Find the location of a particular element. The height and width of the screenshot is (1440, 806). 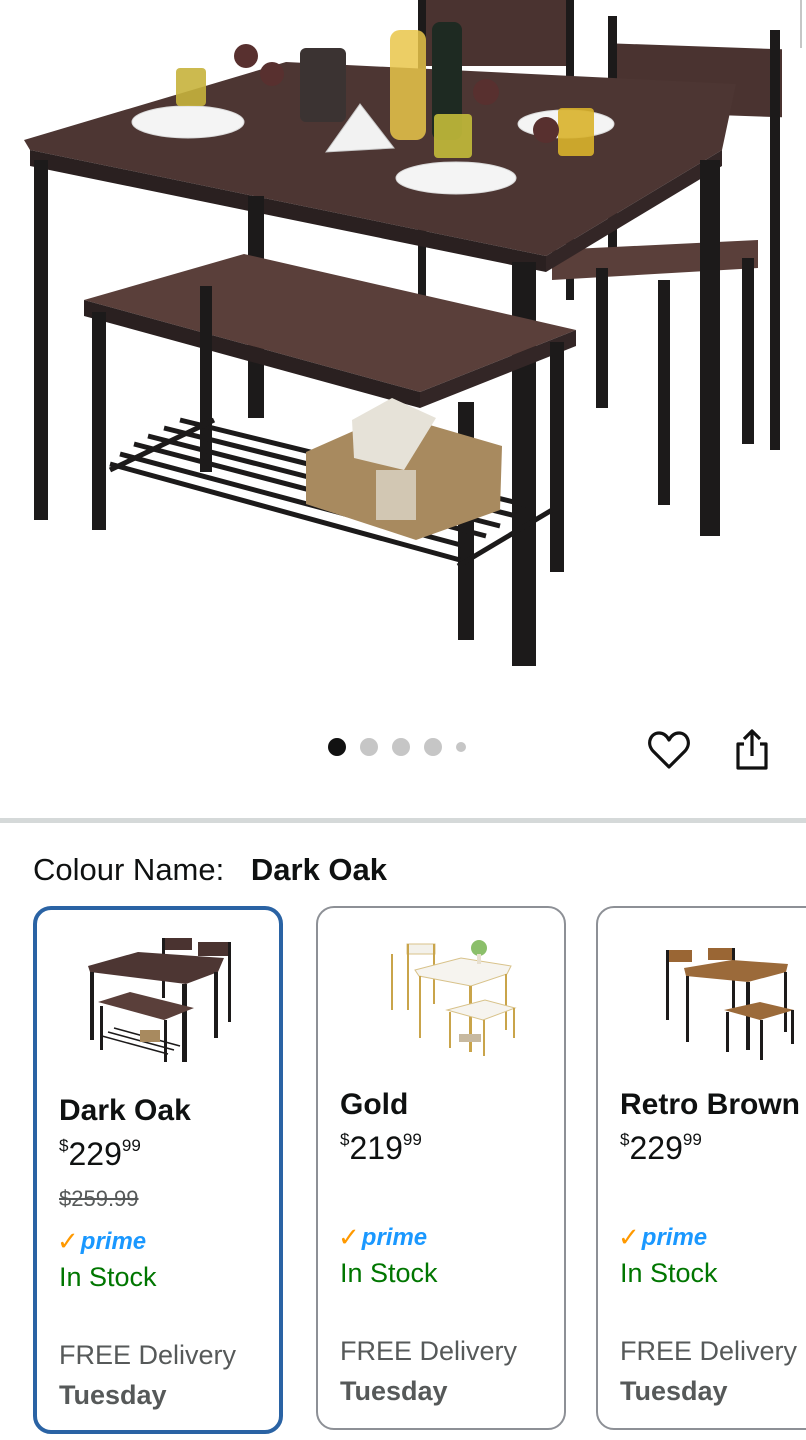

share-icon is located at coordinates (752, 749).